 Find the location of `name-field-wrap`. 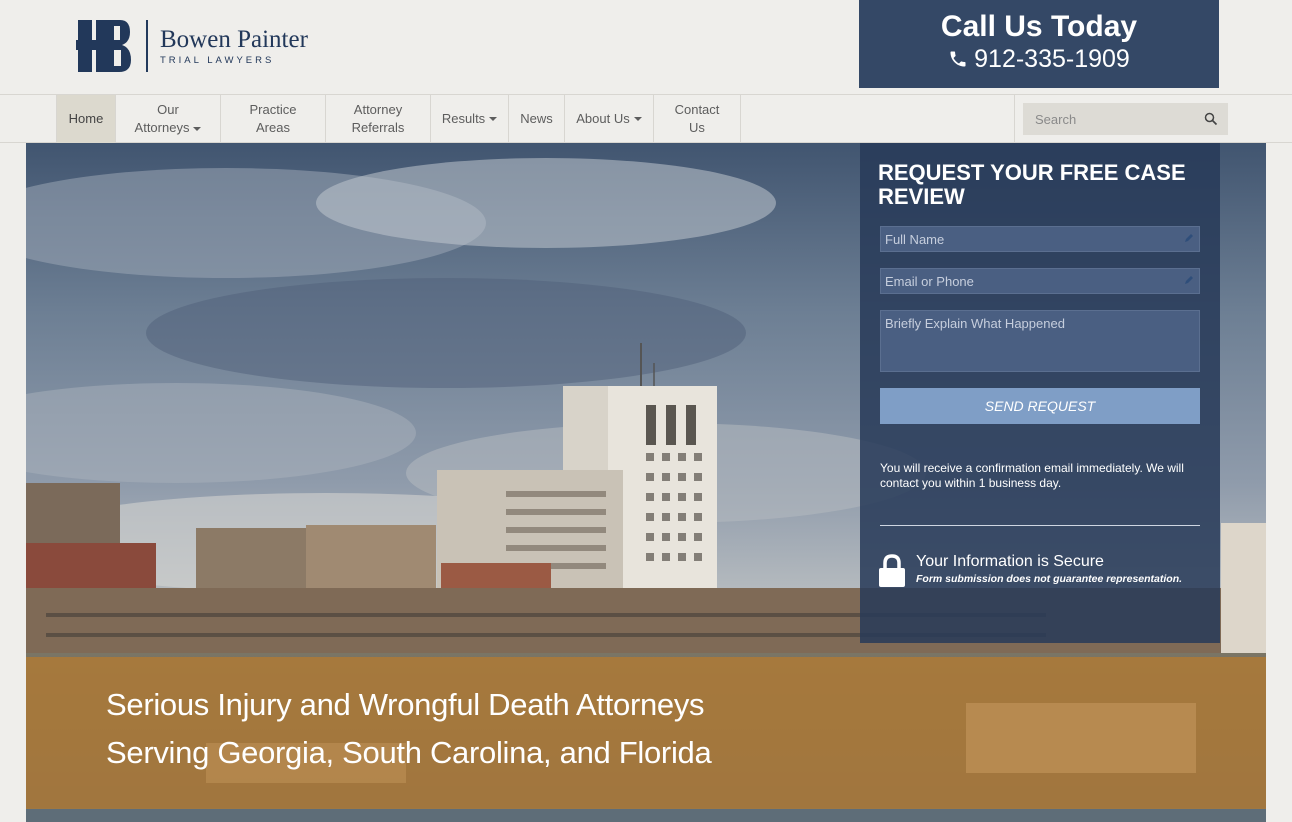

name-field-wrap is located at coordinates (1040, 239).